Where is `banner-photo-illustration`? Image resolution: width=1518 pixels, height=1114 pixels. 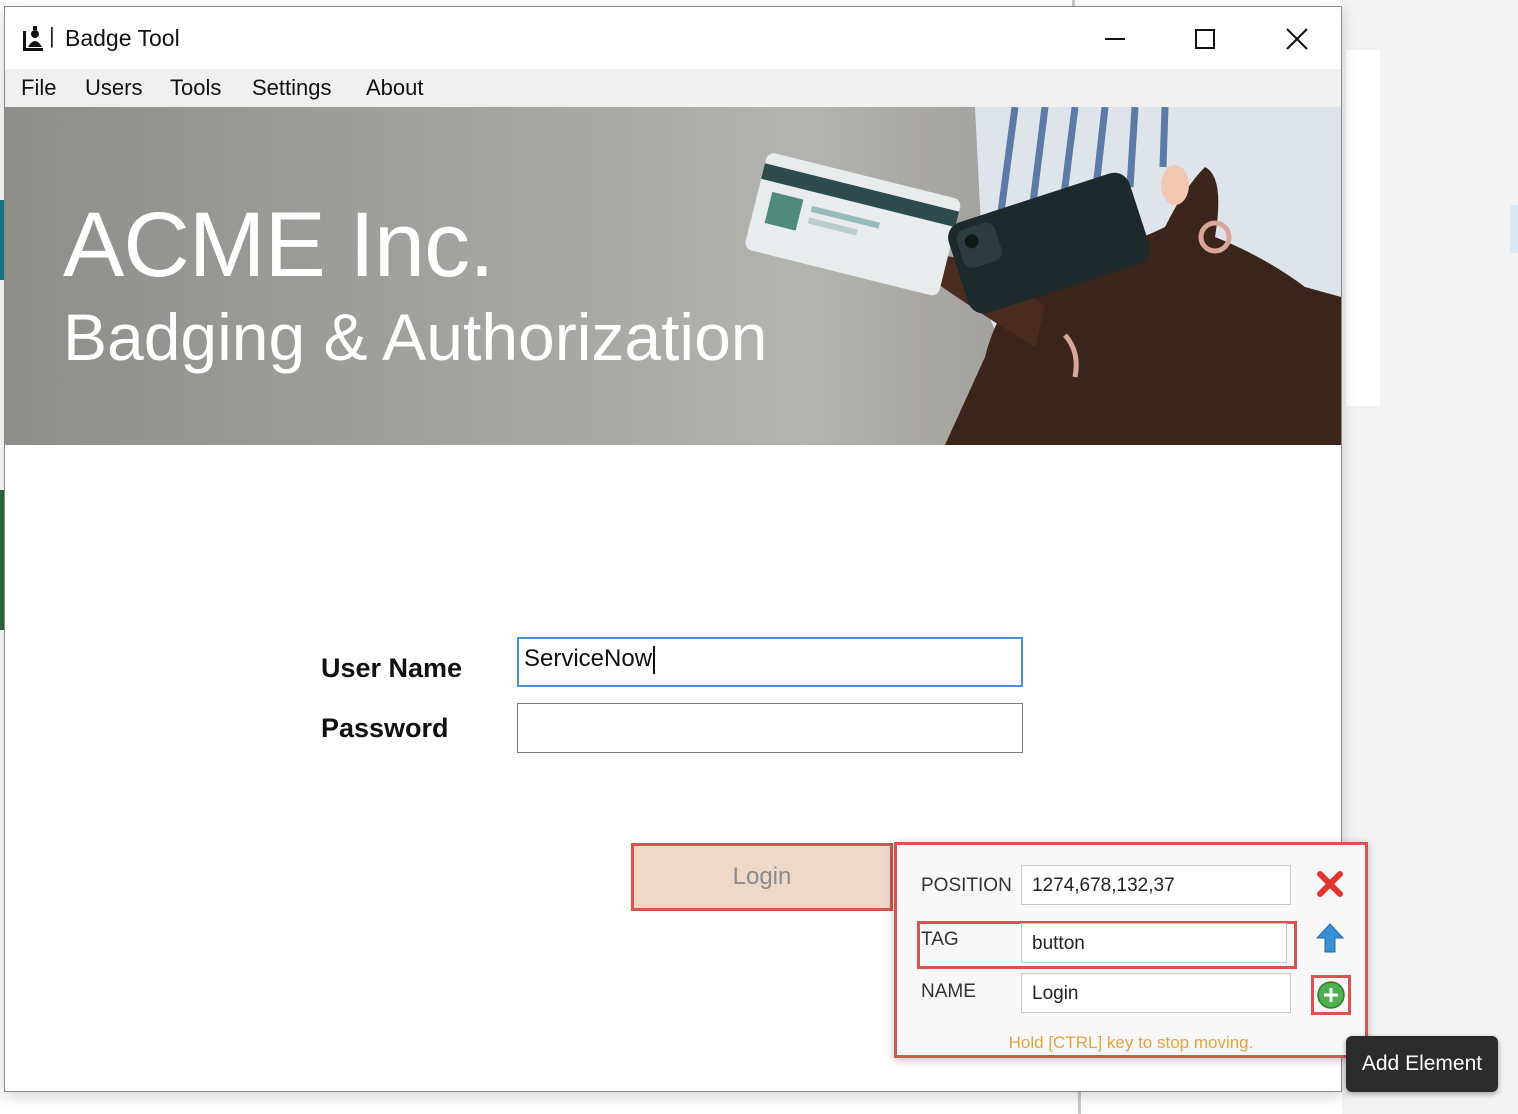
banner-photo-illustration is located at coordinates (1043, 276).